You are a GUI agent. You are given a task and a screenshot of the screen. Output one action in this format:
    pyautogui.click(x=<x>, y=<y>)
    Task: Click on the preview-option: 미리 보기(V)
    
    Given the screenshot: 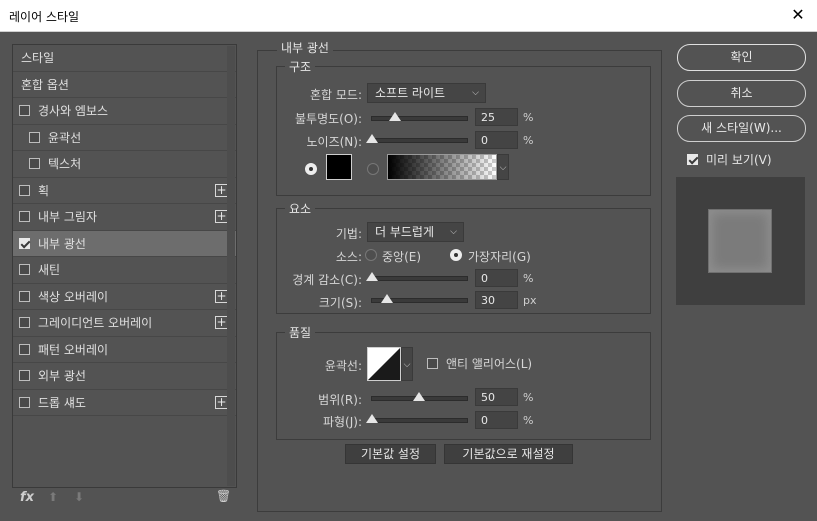 What is the action you would take?
    pyautogui.click(x=726, y=159)
    